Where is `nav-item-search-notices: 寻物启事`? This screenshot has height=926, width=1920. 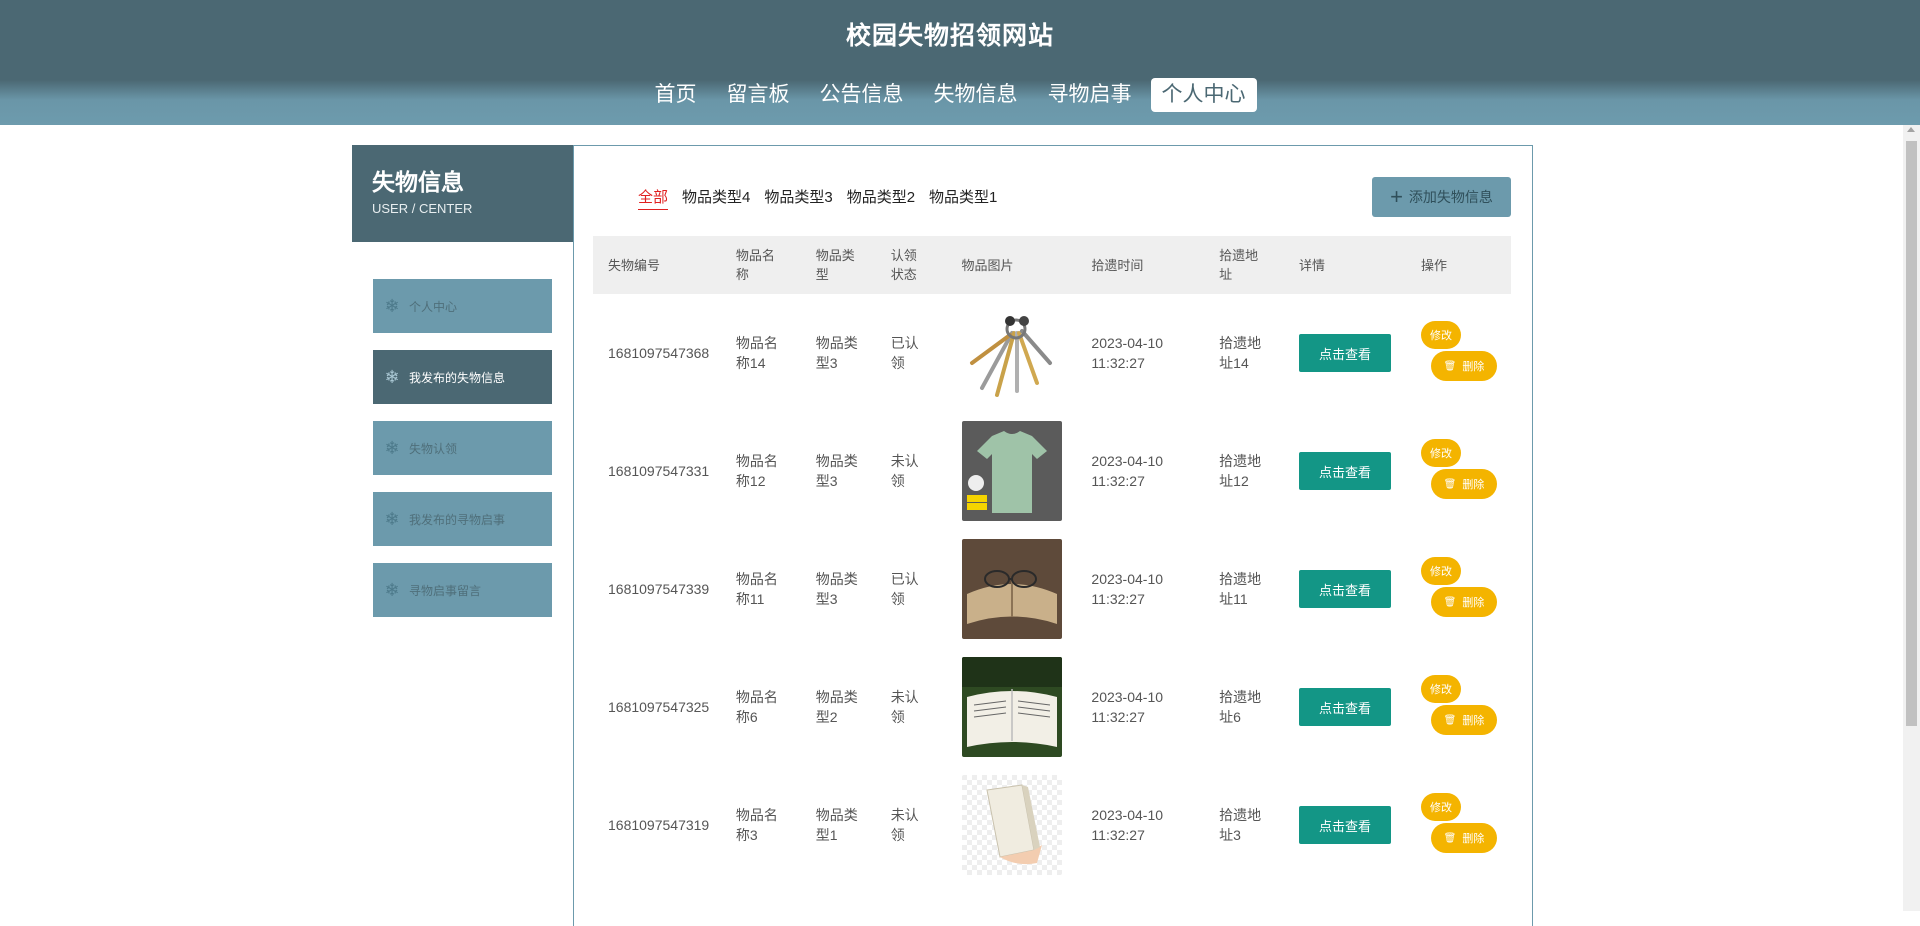 nav-item-search-notices: 寻物启事 is located at coordinates (1090, 95).